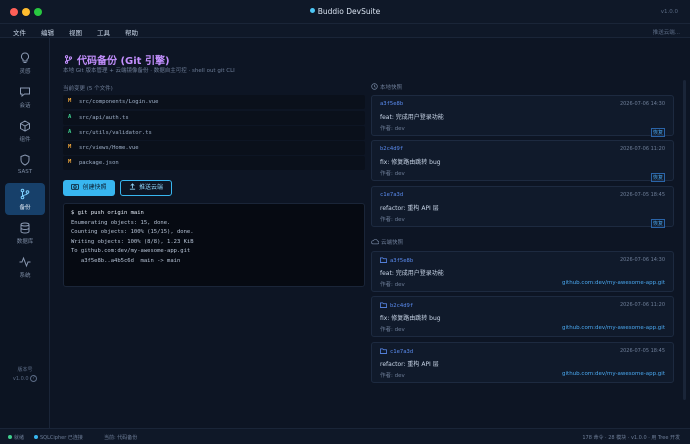  Describe the element at coordinates (68, 59) in the screenshot. I see `git-branch-icon` at that location.